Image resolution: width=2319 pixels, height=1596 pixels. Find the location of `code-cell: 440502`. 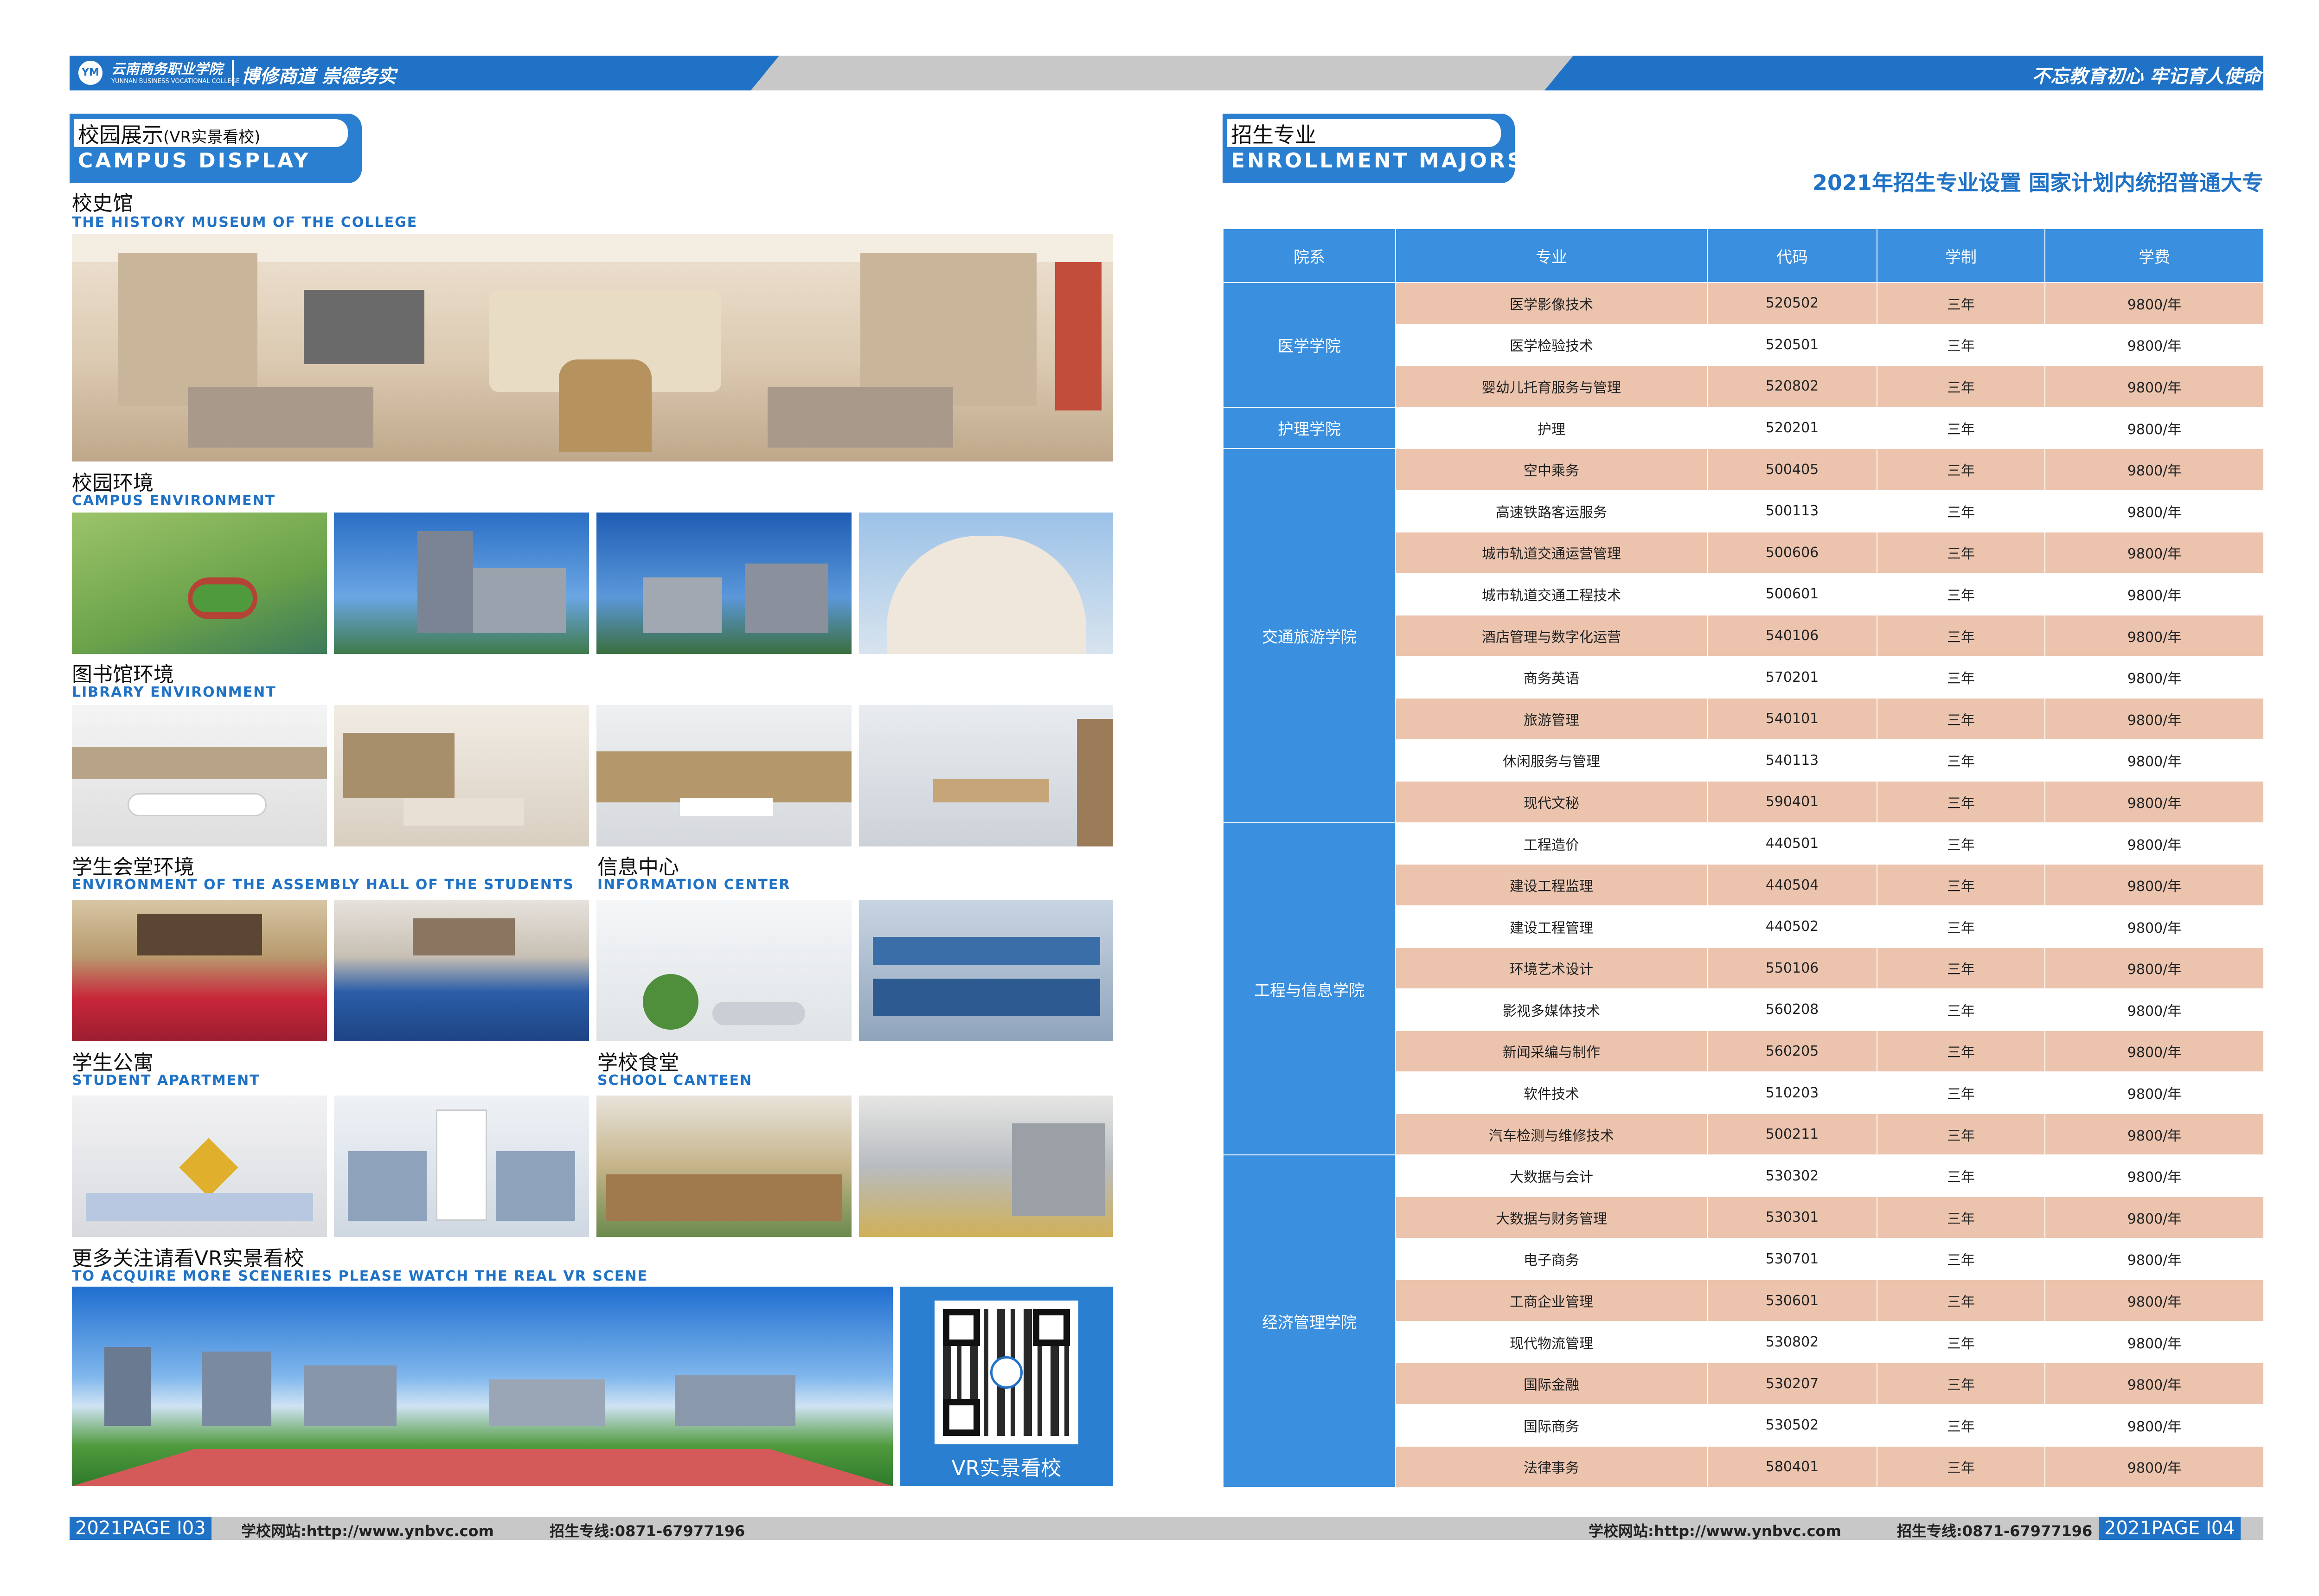

code-cell: 440502 is located at coordinates (1792, 926).